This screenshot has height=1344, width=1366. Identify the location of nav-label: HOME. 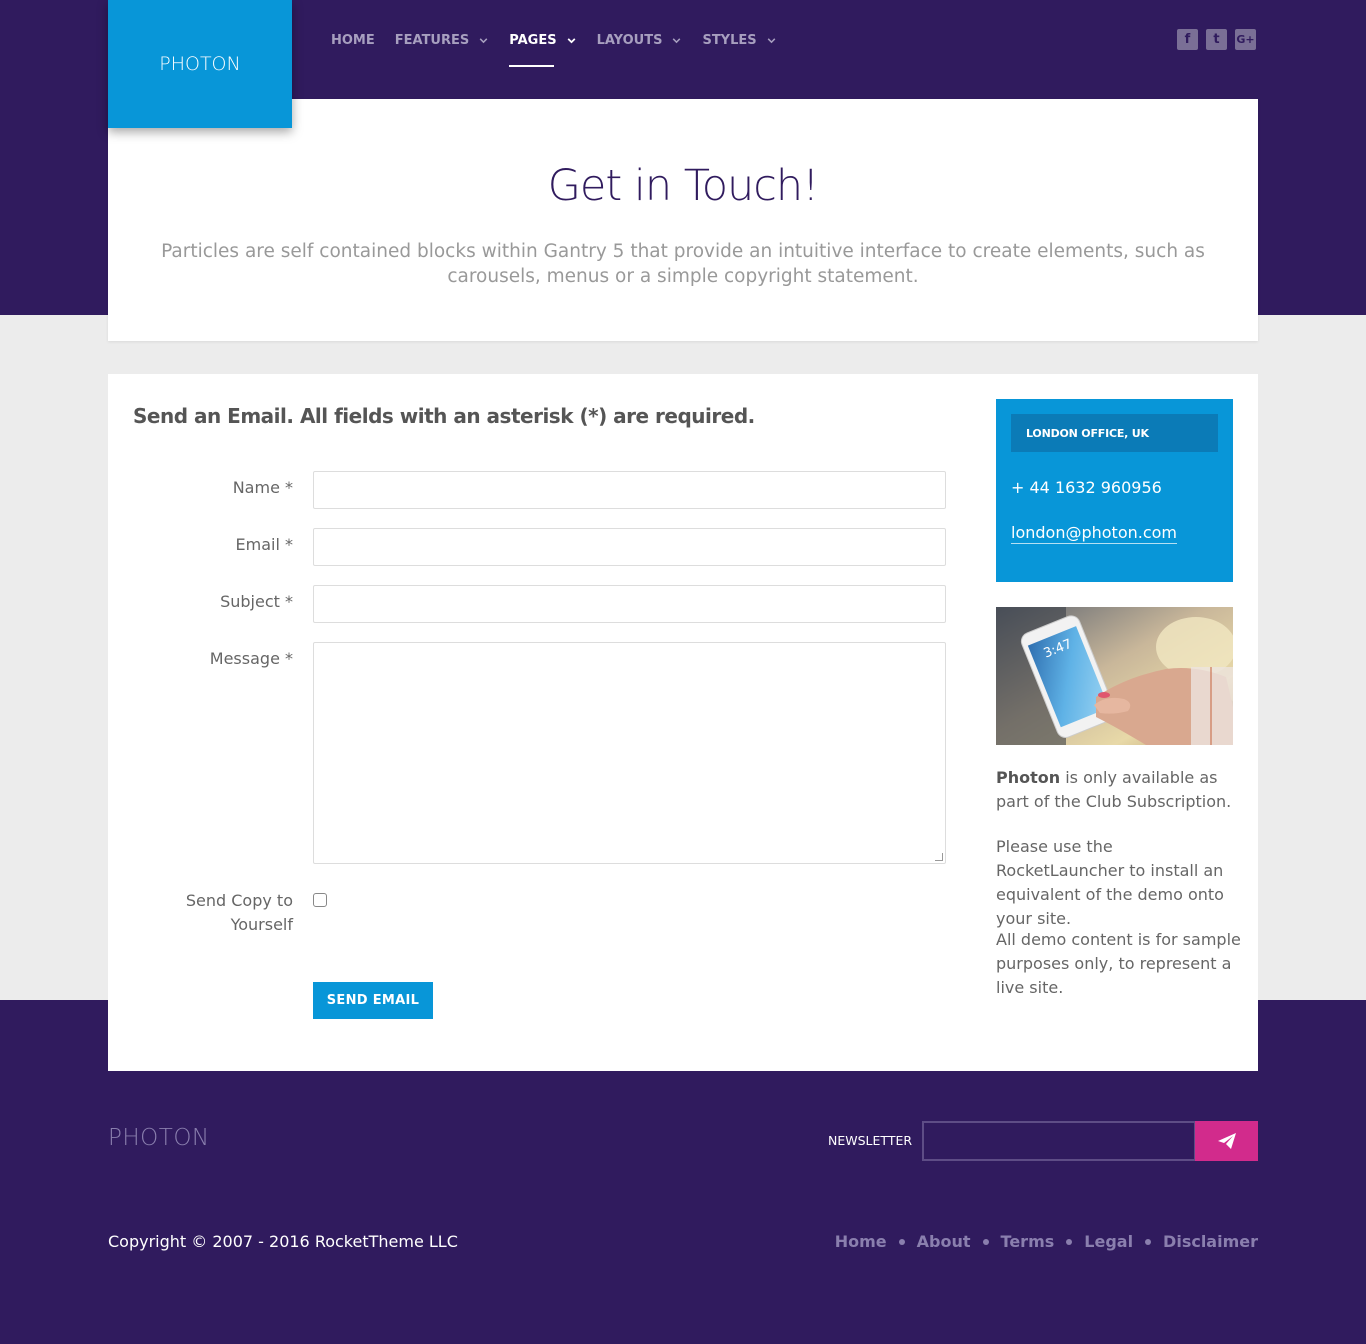
(353, 40).